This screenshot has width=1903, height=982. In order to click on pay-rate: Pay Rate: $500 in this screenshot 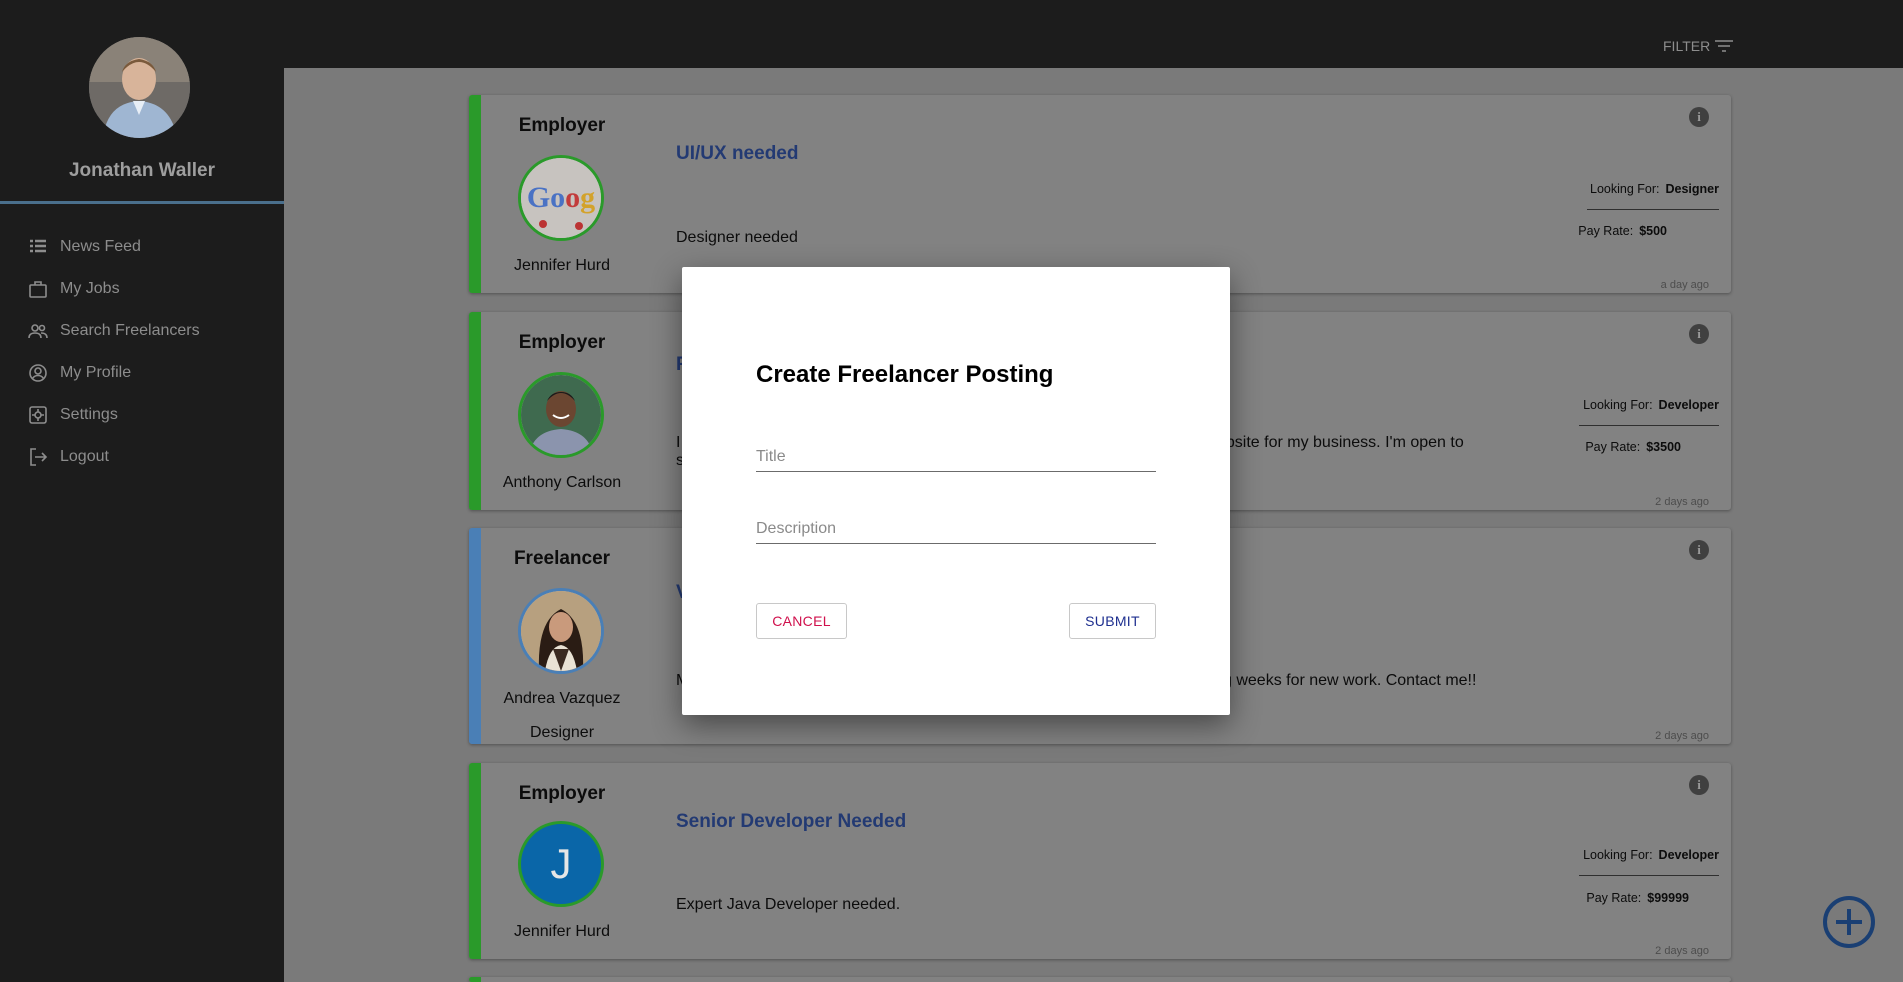, I will do `click(1622, 231)`.